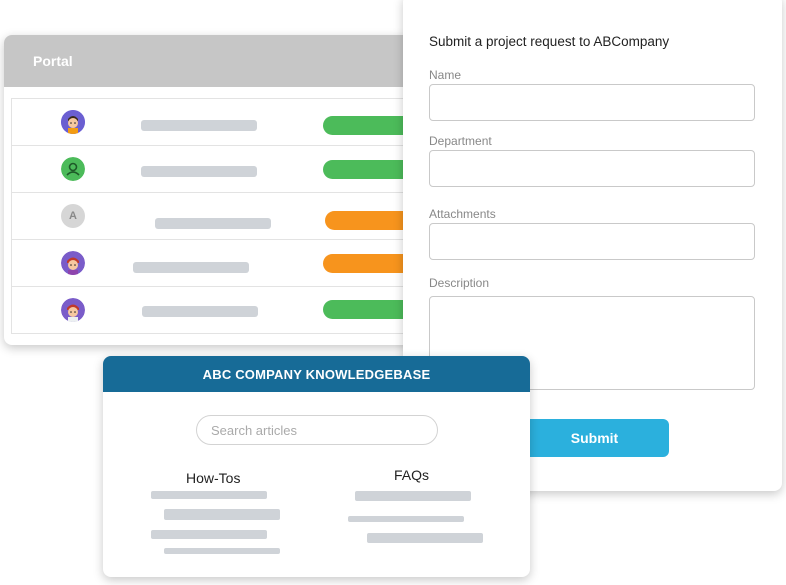  What do you see at coordinates (592, 102) in the screenshot?
I see `name-field` at bounding box center [592, 102].